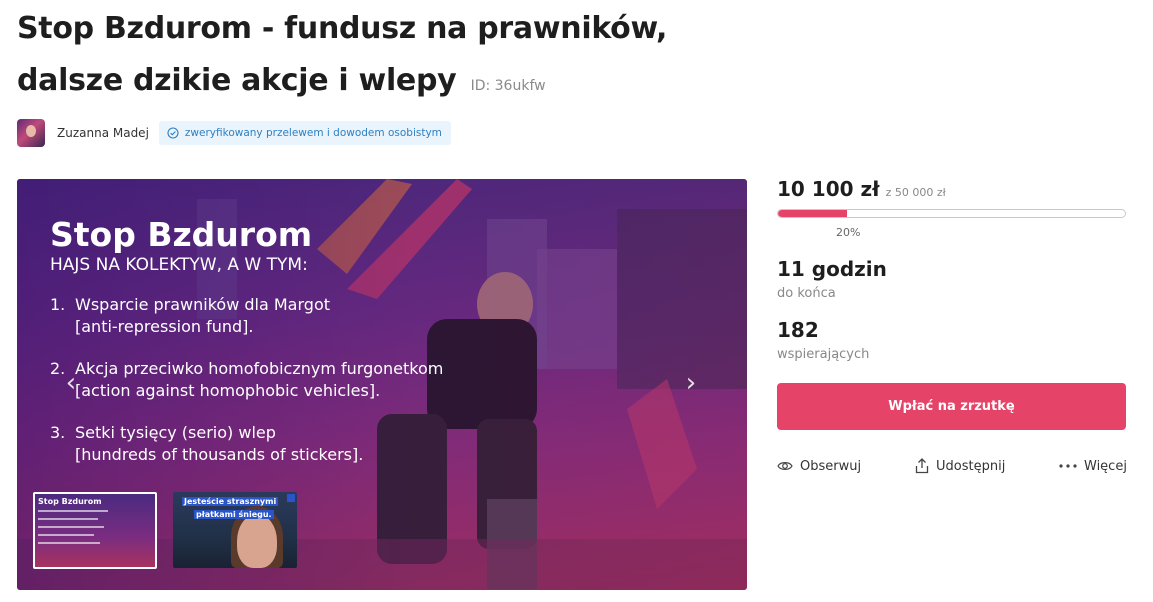 The width and height of the screenshot is (1153, 602). Describe the element at coordinates (922, 466) in the screenshot. I see `share-icon` at that location.